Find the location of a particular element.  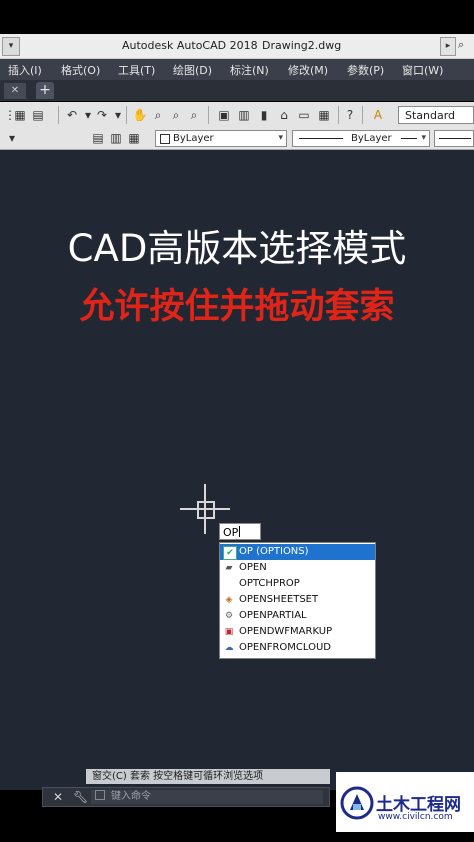

undo-icon: ↶ is located at coordinates (72, 115).